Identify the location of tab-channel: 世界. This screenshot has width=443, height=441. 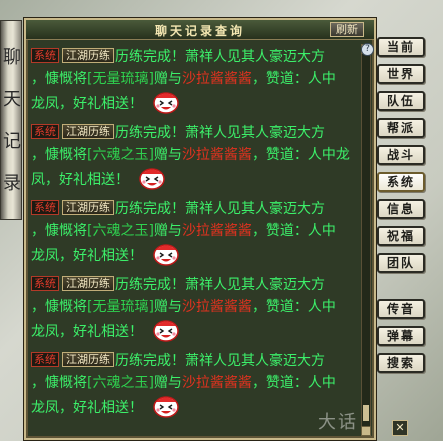
(401, 74).